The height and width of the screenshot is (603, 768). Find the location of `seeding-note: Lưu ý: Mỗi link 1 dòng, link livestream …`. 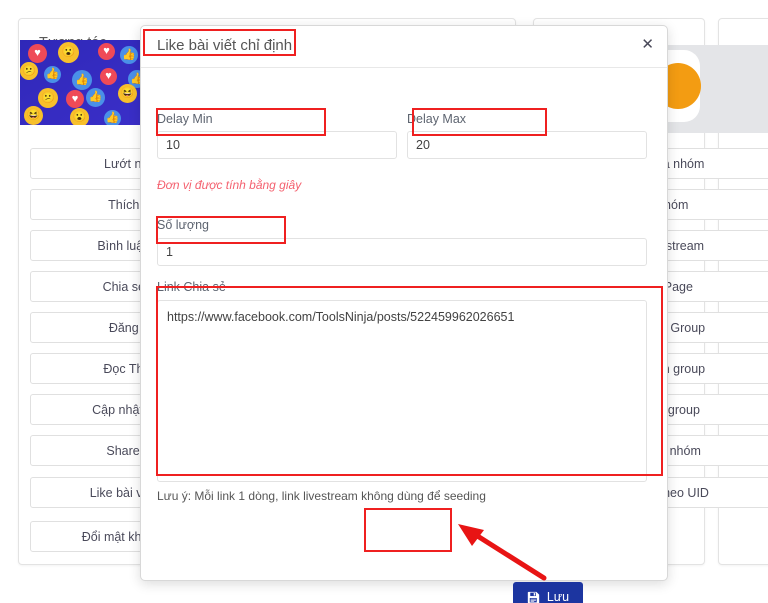

seeding-note: Lưu ý: Mỗi link 1 dòng, link livestream … is located at coordinates (321, 496).